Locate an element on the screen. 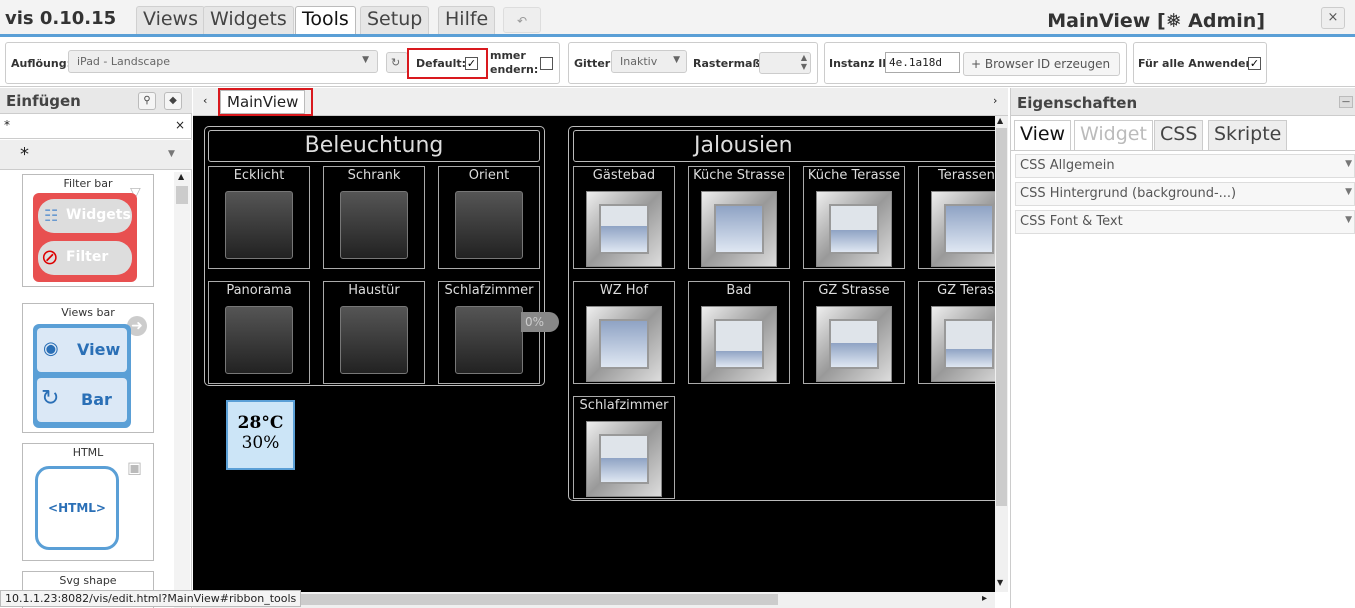  light-label: Ecklicht is located at coordinates (259, 175).